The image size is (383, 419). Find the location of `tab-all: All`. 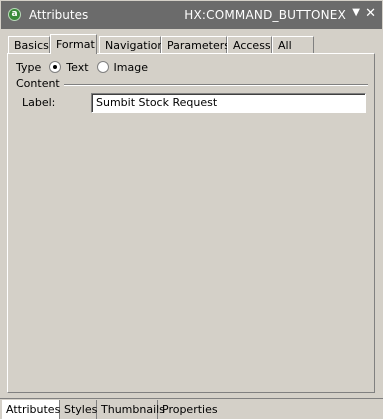

tab-all: All is located at coordinates (293, 44).